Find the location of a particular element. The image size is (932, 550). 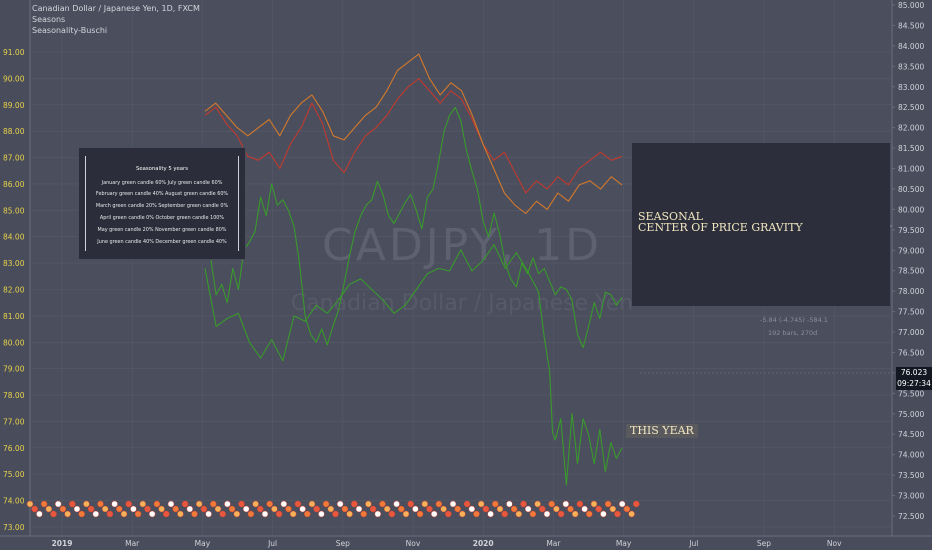

right-axis-tick: 77.500 is located at coordinates (911, 312).